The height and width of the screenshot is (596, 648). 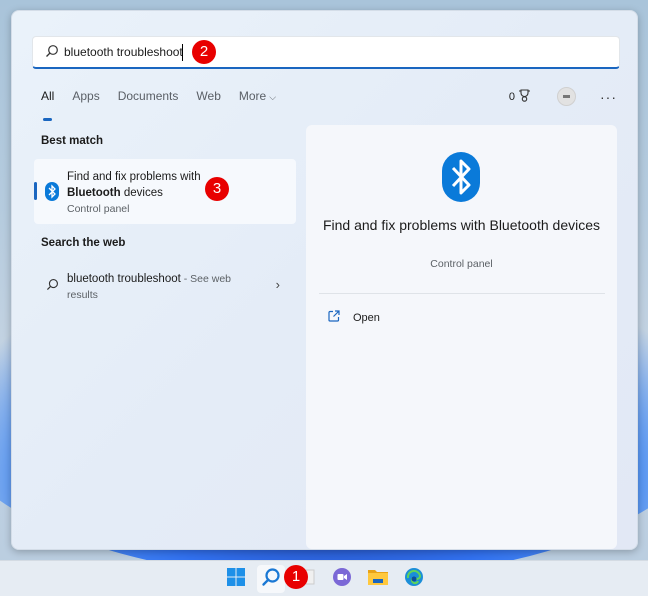 I want to click on rewards-button: 0, so click(x=519, y=96).